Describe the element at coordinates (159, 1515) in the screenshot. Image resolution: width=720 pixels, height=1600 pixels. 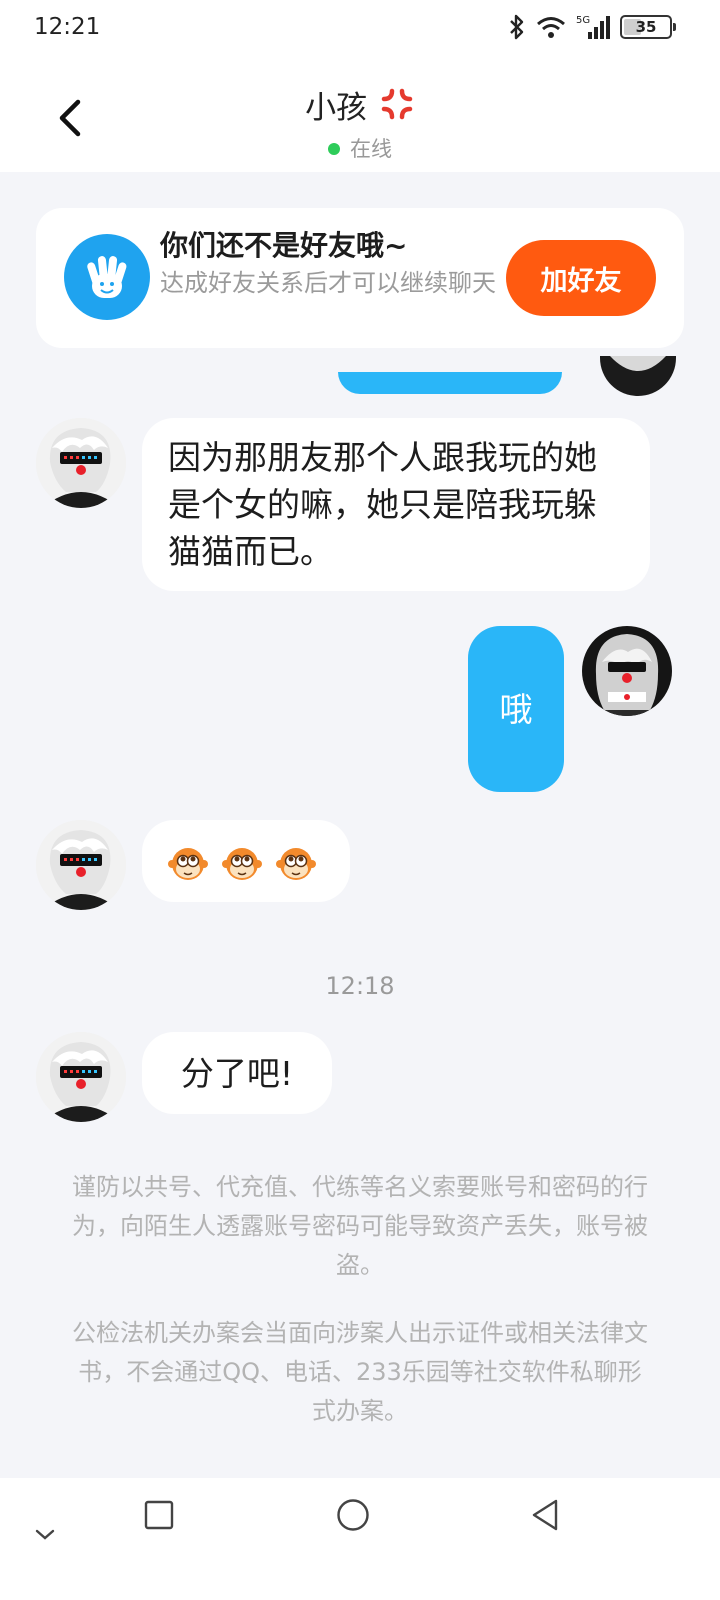
I see `recent-apps-icon` at that location.